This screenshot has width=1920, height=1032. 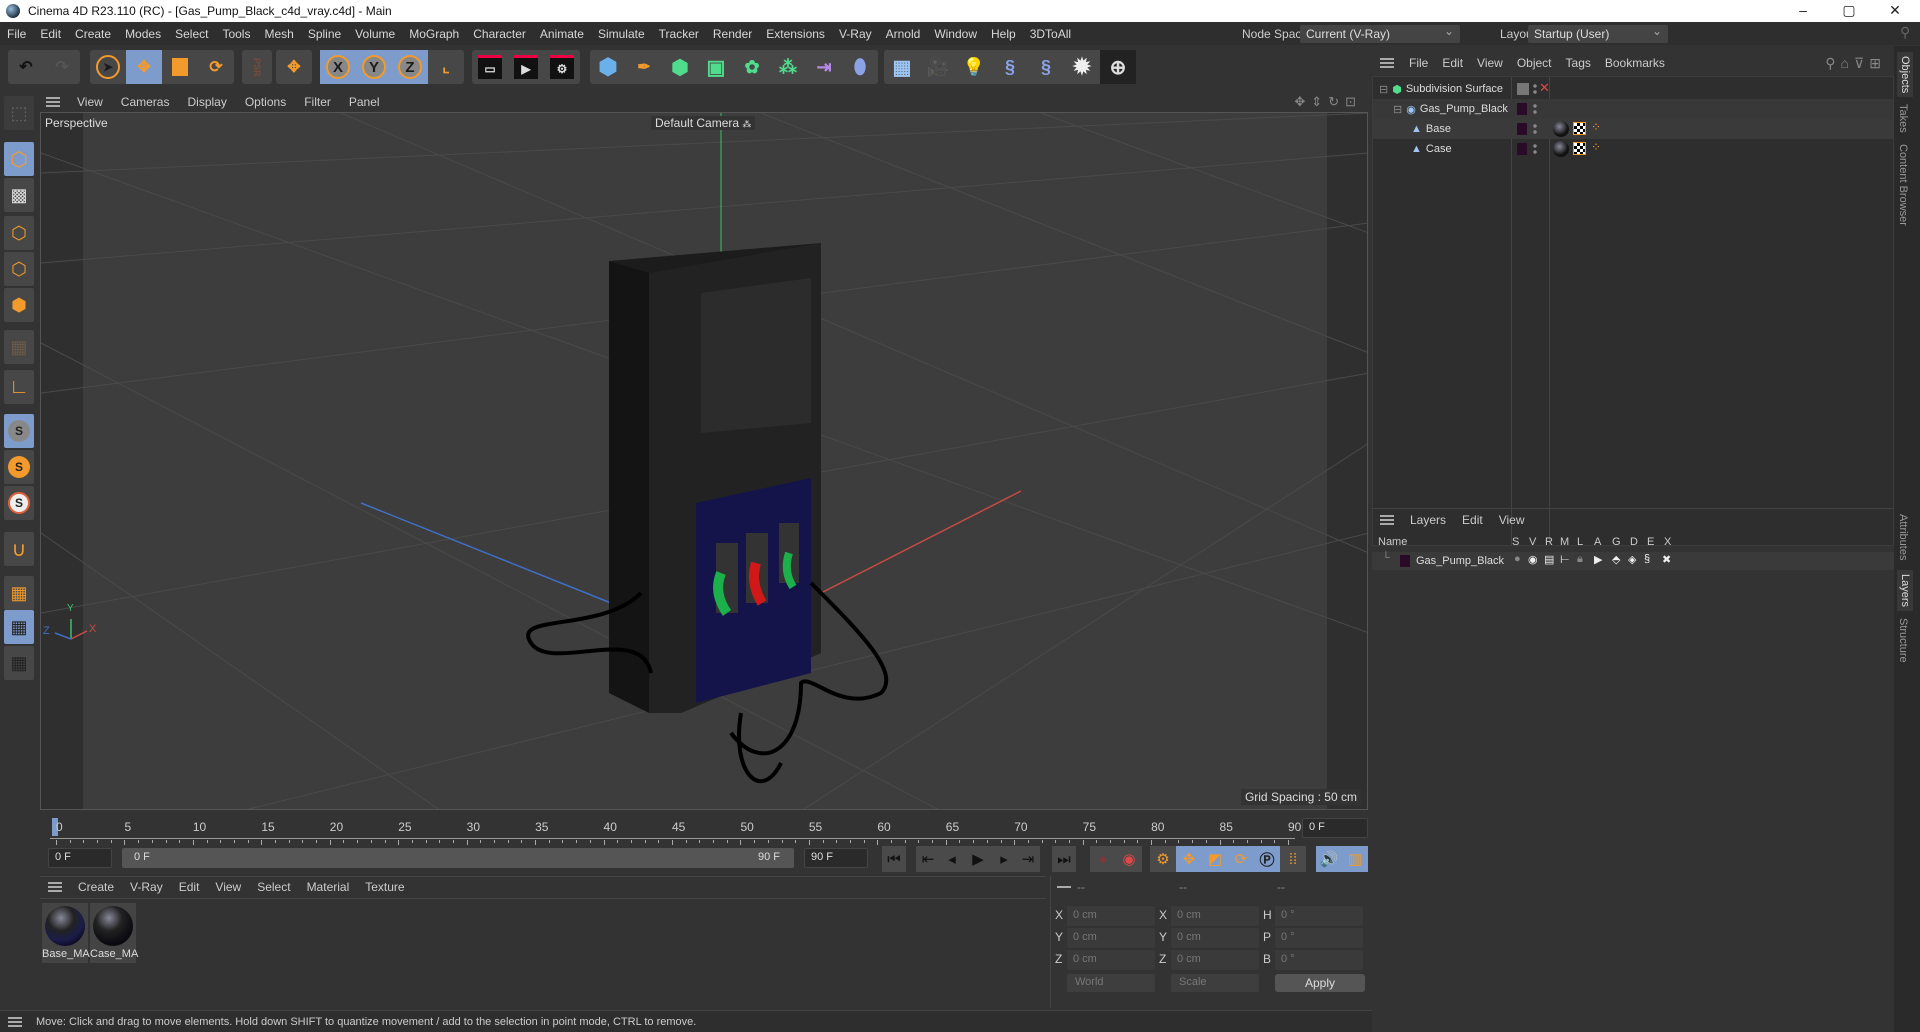 I want to click on film-button: ▥, so click(x=1355, y=859).